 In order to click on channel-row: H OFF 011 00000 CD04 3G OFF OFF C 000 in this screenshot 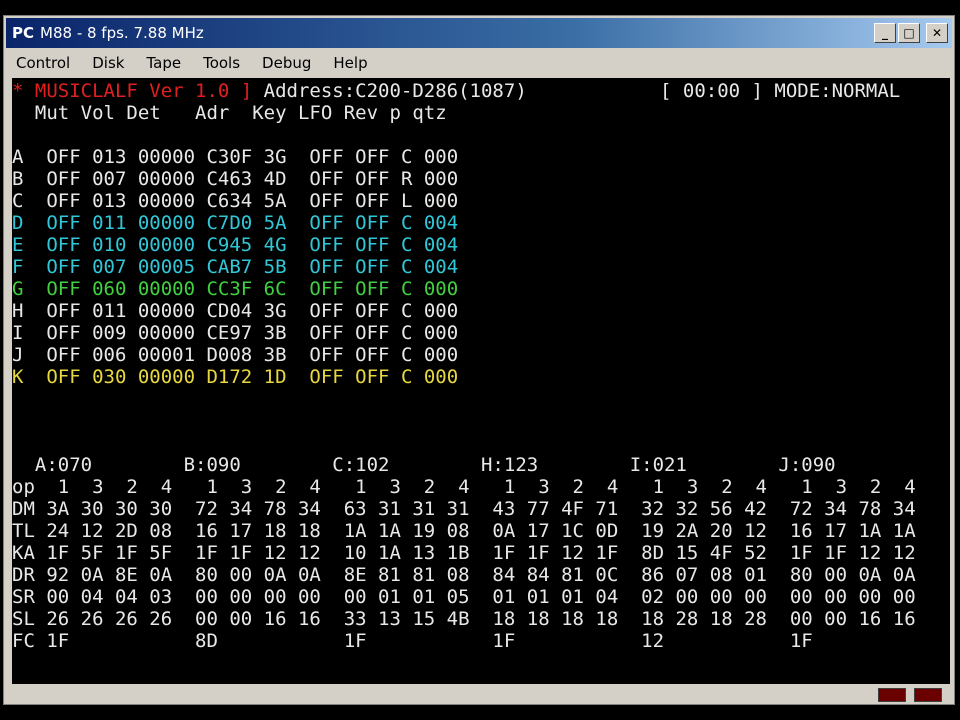, I will do `click(235, 311)`.